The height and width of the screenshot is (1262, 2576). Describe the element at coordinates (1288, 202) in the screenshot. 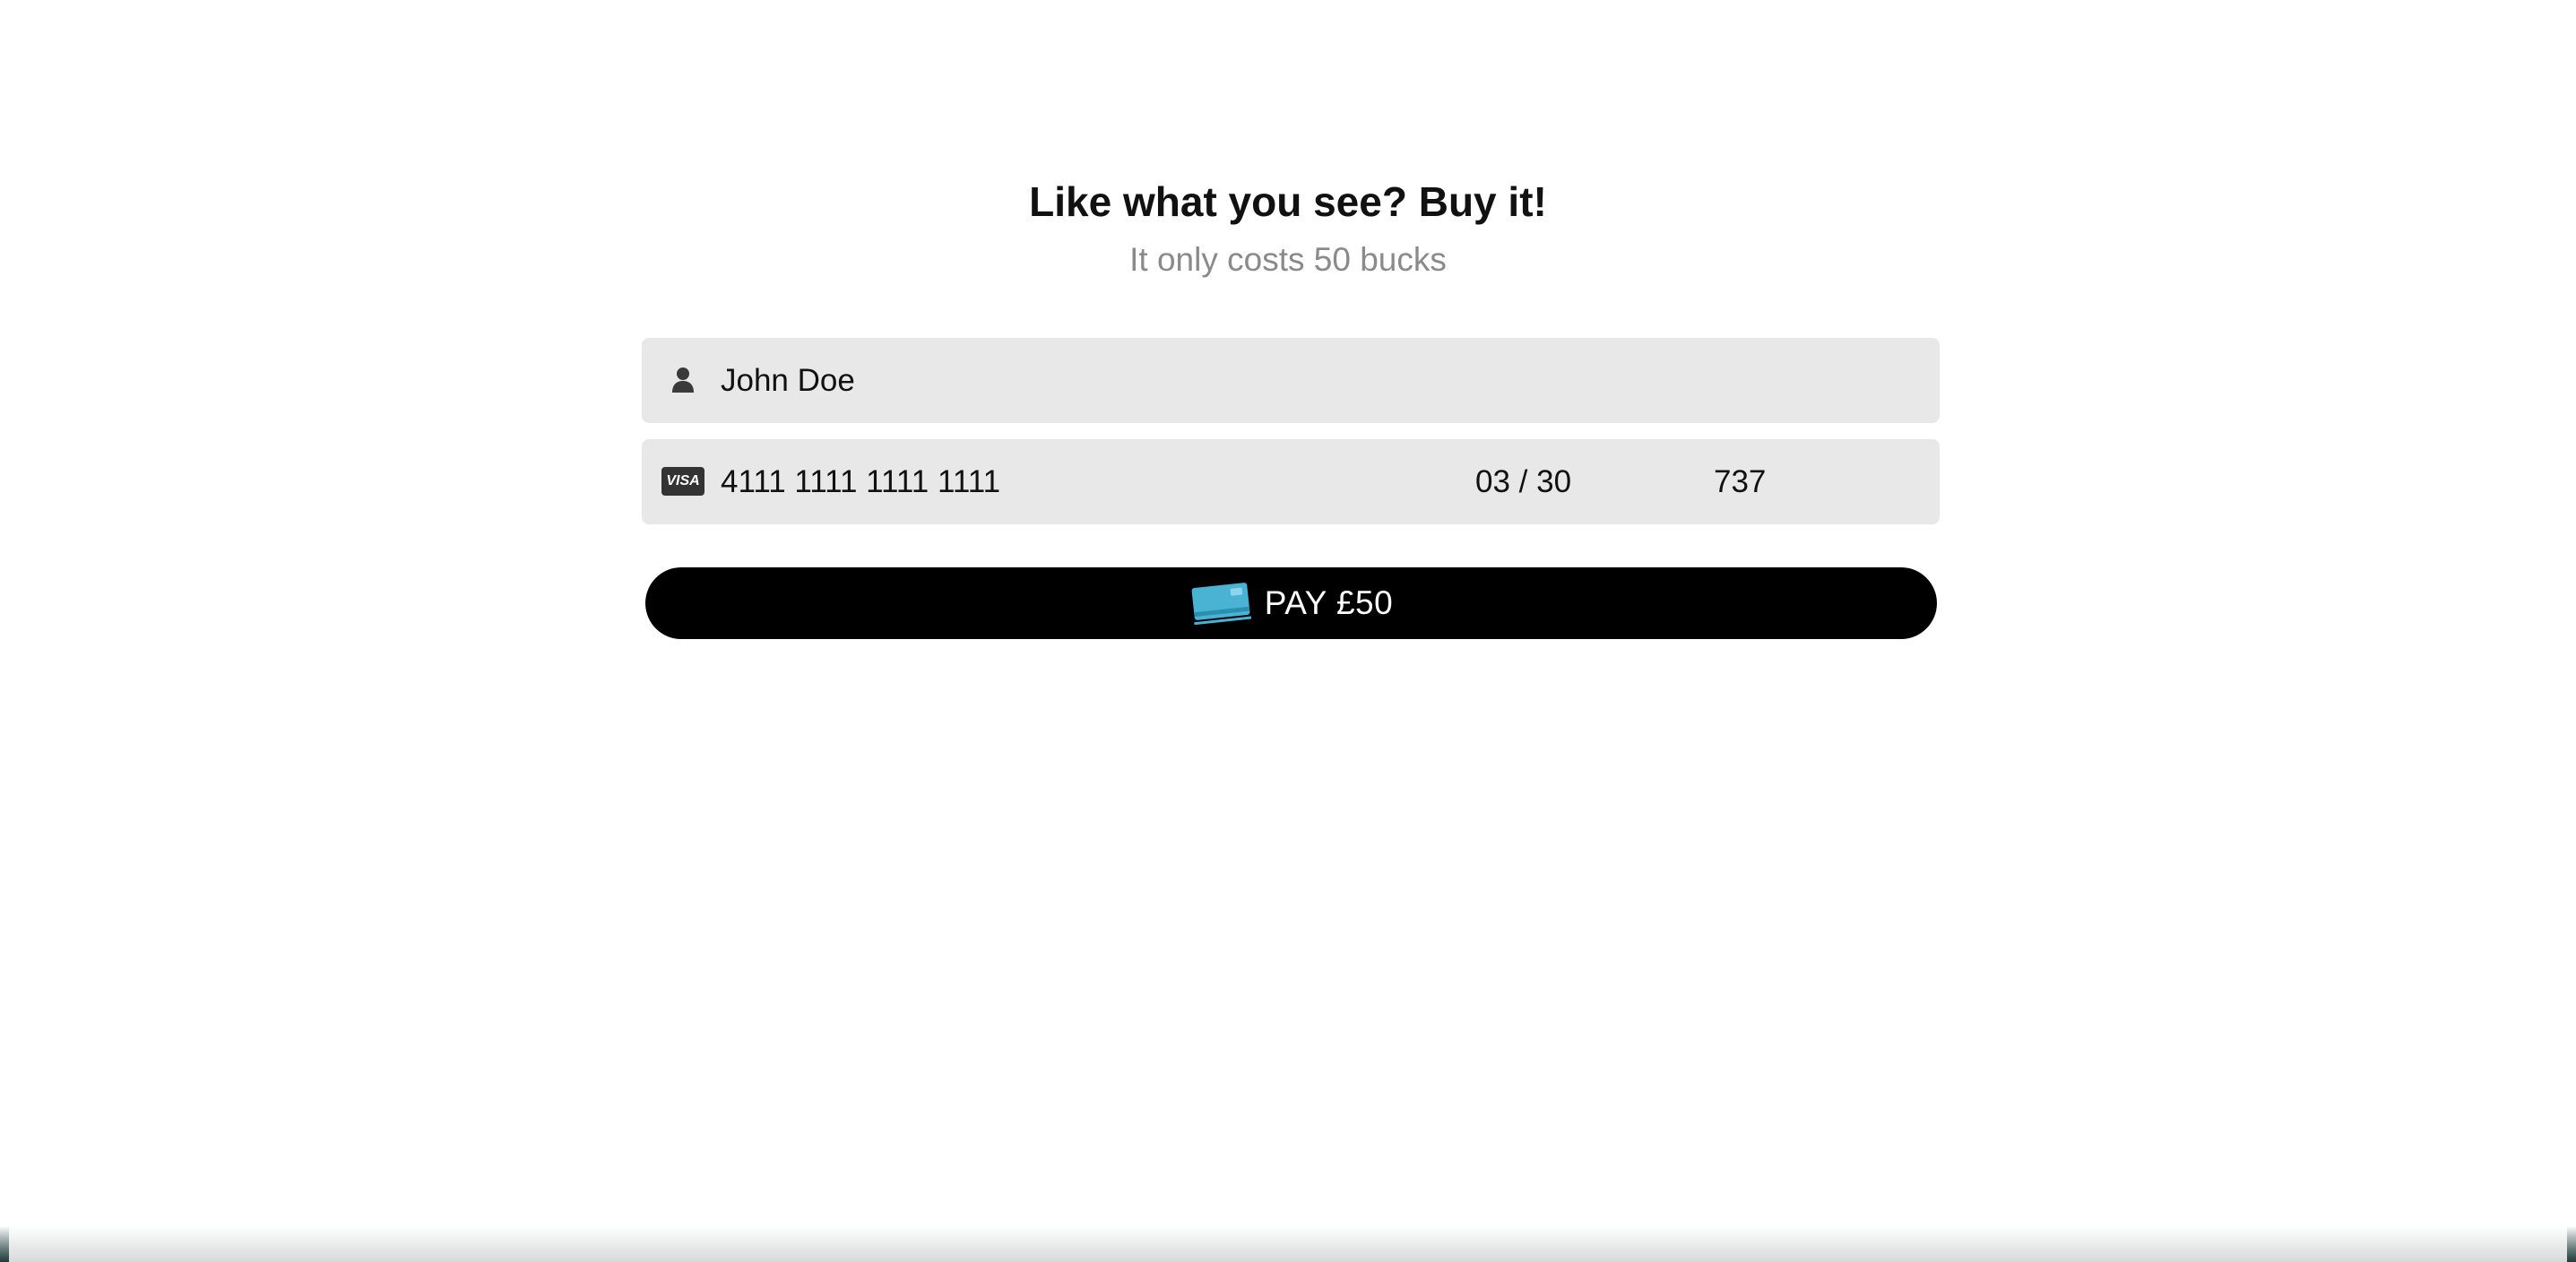

I see `page-title: Like what you see? Buy it!` at that location.